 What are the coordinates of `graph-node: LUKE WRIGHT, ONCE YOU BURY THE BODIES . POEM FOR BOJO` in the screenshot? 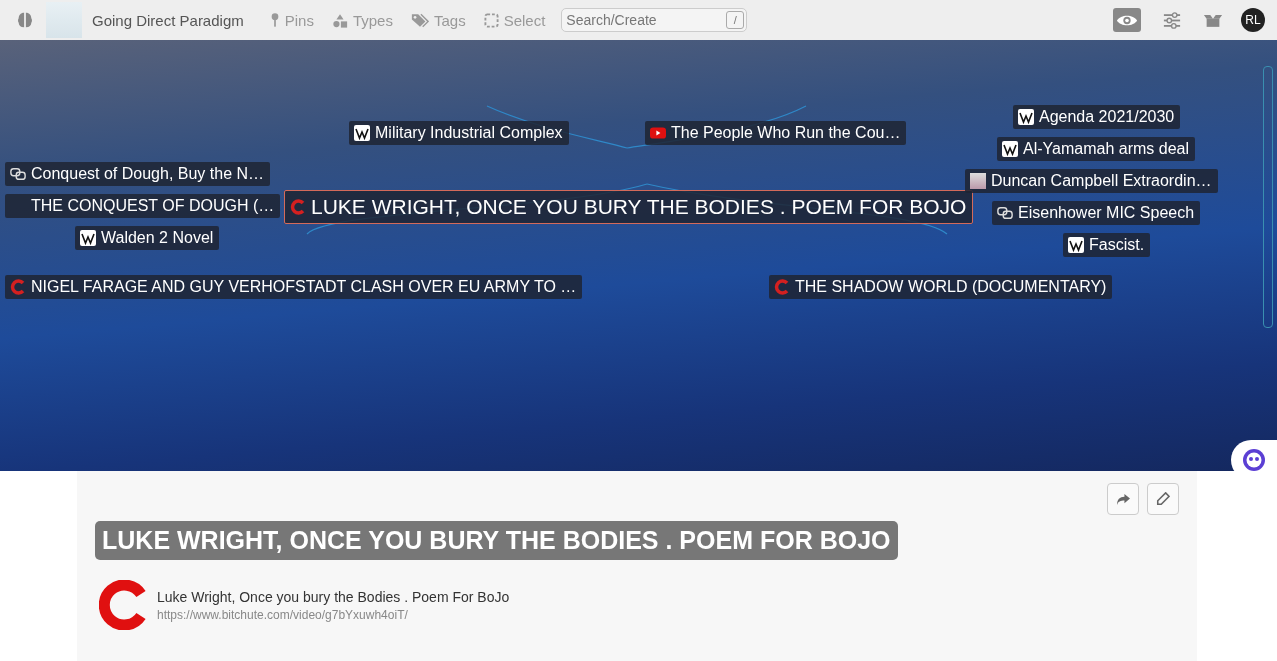 It's located at (629, 207).